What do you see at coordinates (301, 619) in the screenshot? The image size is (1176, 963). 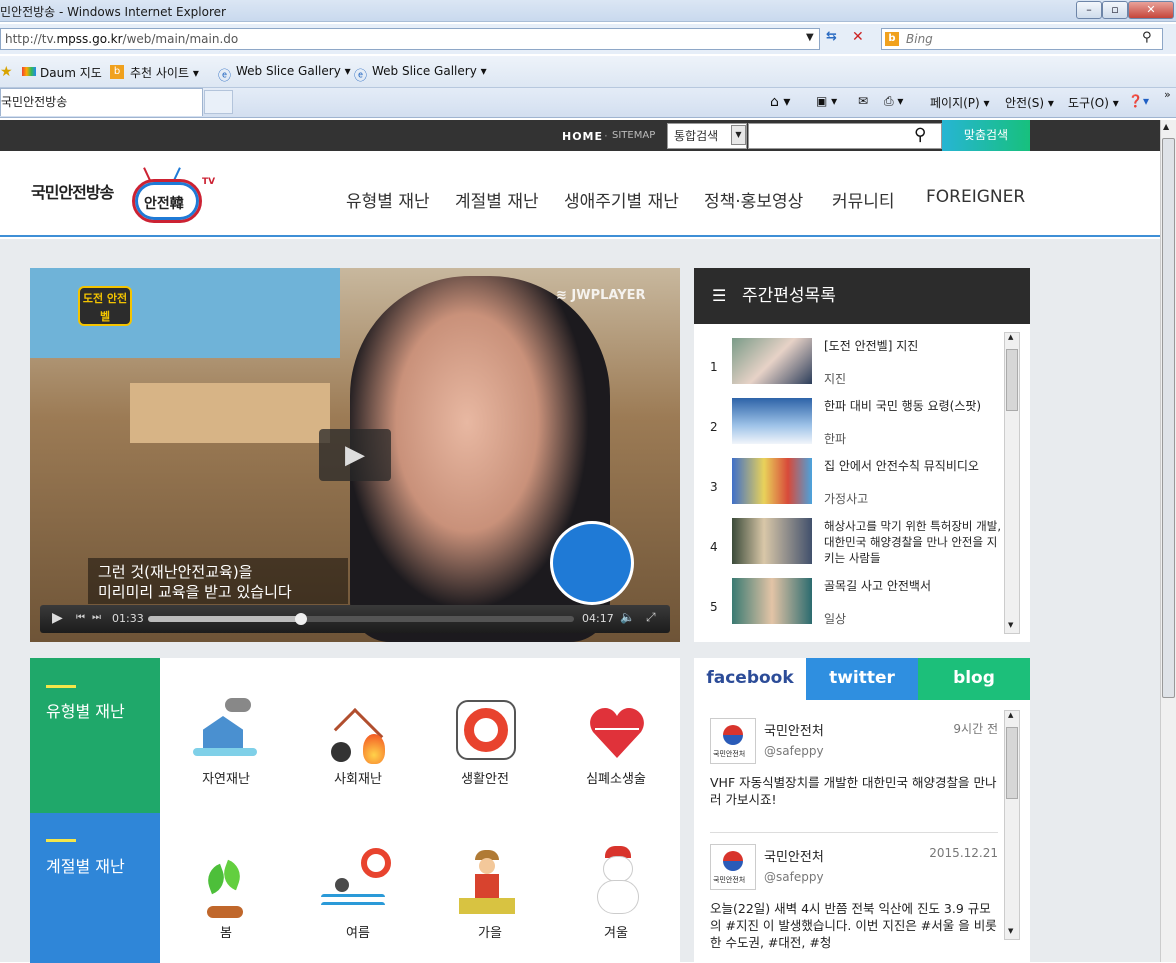 I see `seek-handle` at bounding box center [301, 619].